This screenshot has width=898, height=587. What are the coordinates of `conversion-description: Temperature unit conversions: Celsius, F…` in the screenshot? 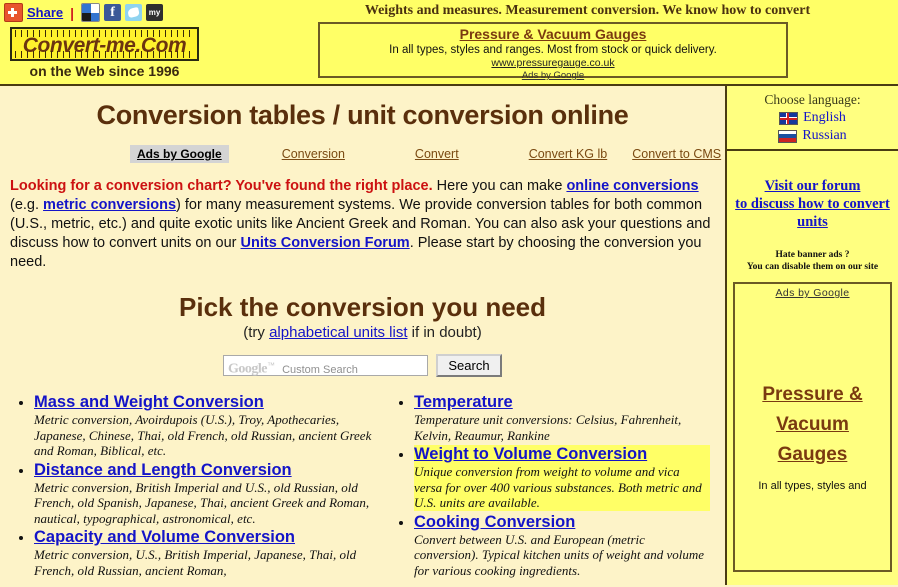 It's located at (548, 427).